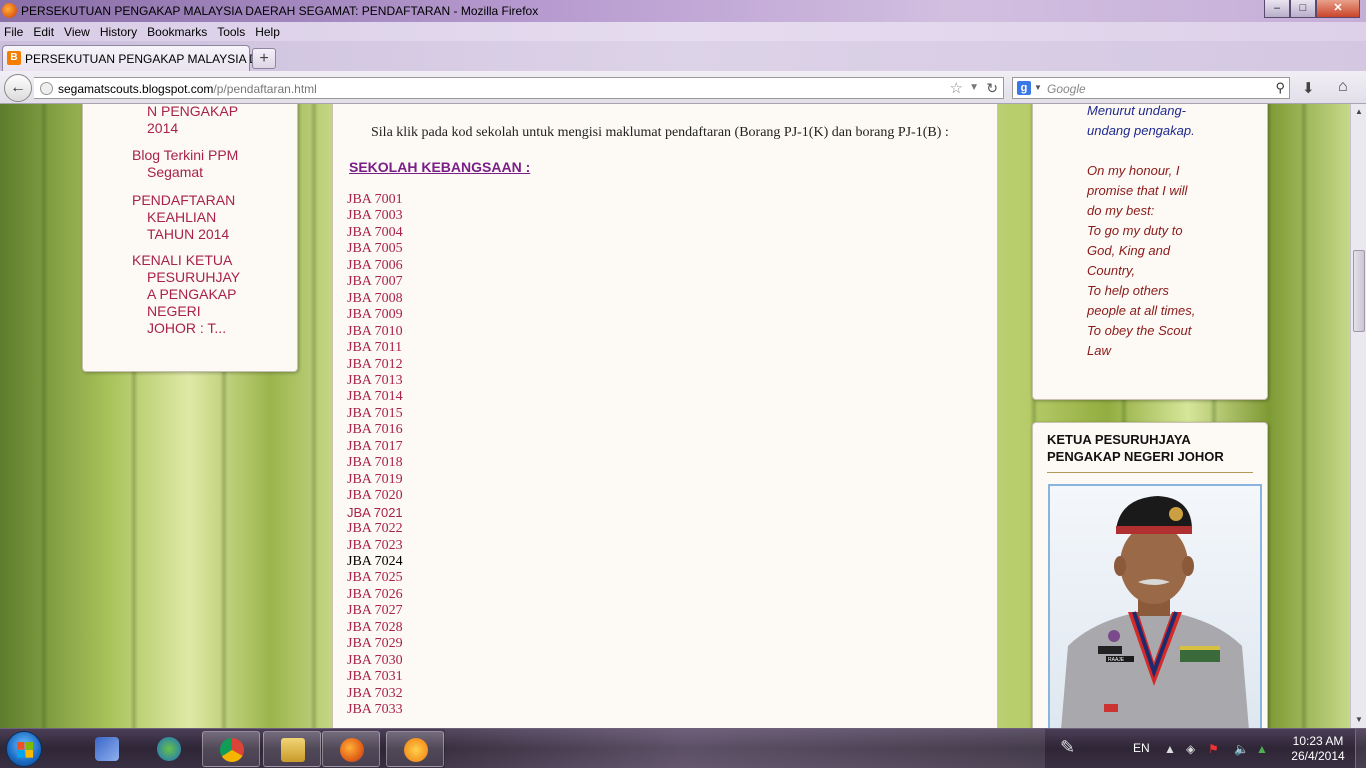 The image size is (1366, 768). What do you see at coordinates (375, 365) in the screenshot?
I see `school-code-link: JBA 7012` at bounding box center [375, 365].